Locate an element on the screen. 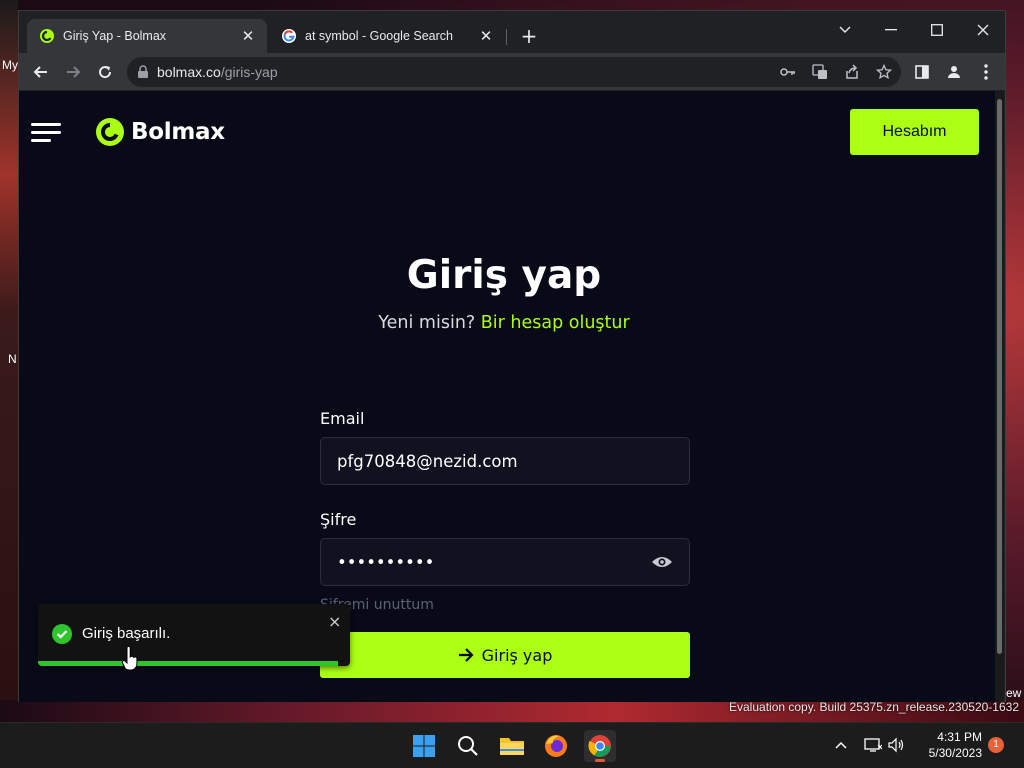 The image size is (1024, 768). browser-toolbar: bolmax.co/giris-yap is located at coordinates (512, 72).